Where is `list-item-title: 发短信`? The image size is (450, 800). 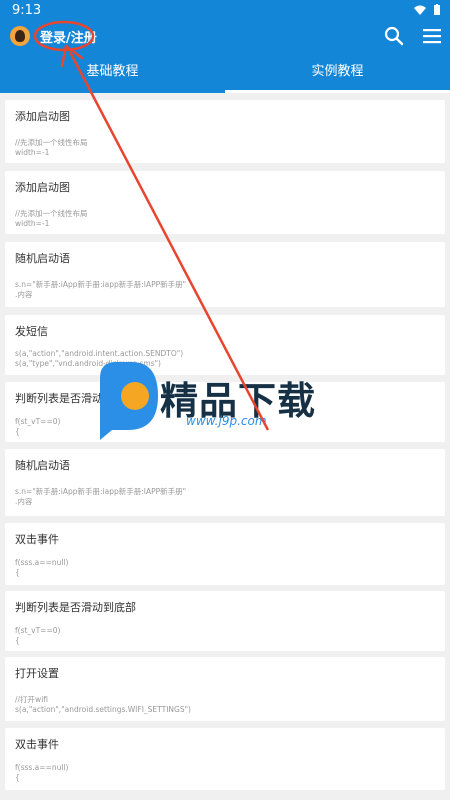 list-item-title: 发短信 is located at coordinates (31, 331).